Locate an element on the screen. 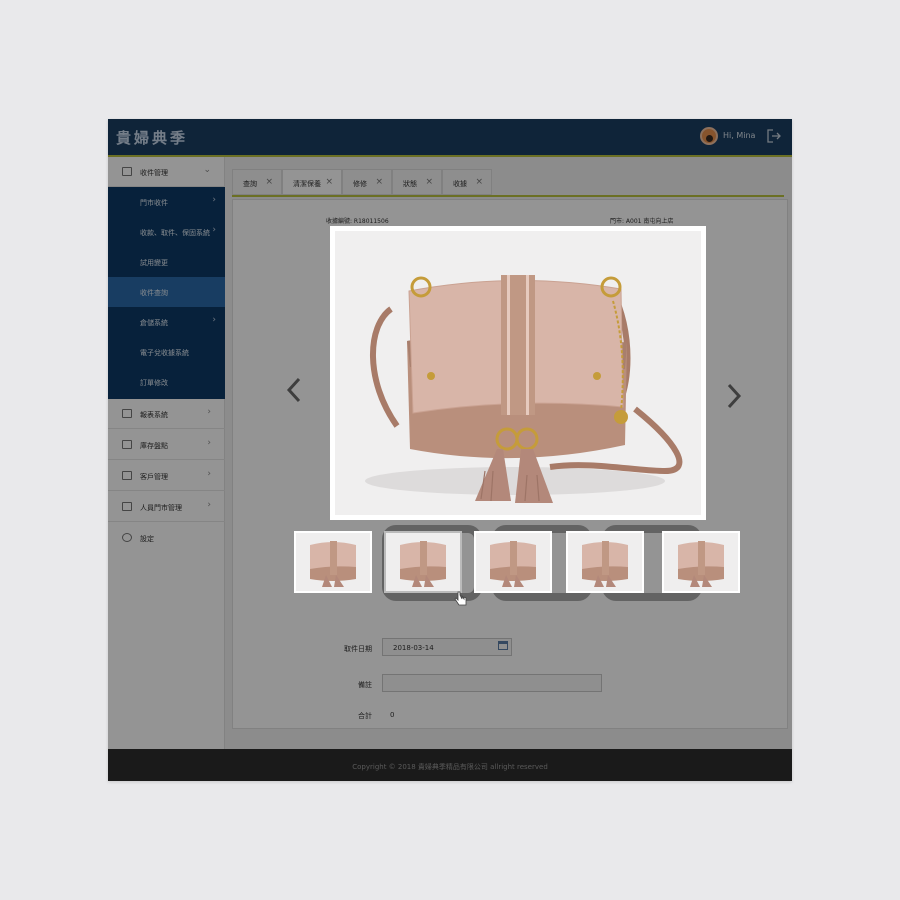 Image resolution: width=900 pixels, height=900 pixels. next-arrow-icon is located at coordinates (734, 396).